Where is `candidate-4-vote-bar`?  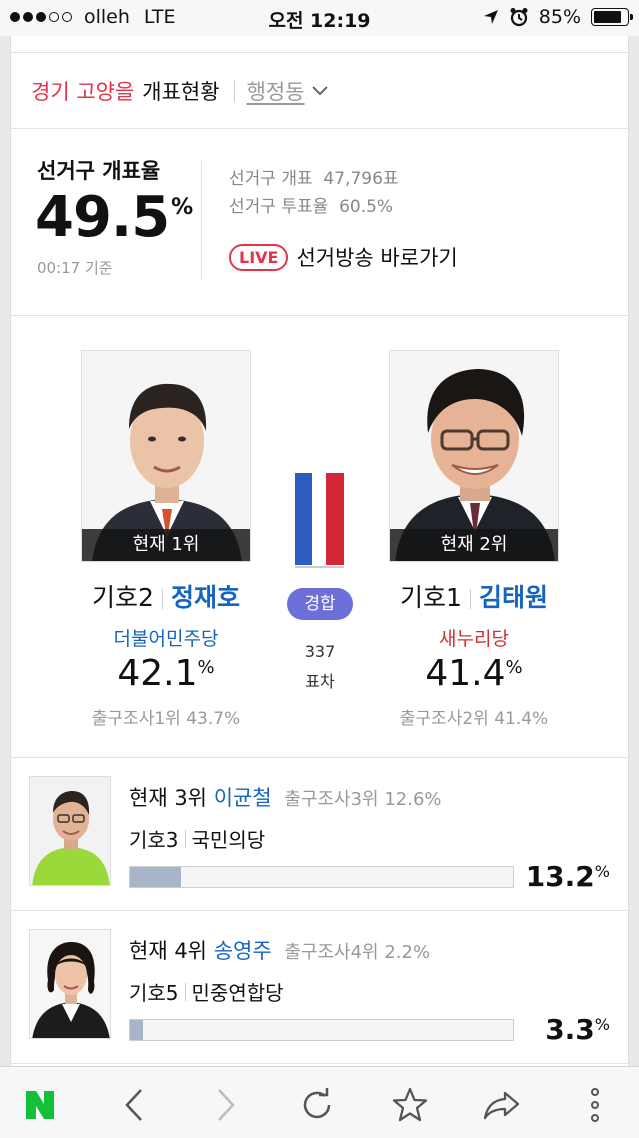 candidate-4-vote-bar is located at coordinates (321, 1030).